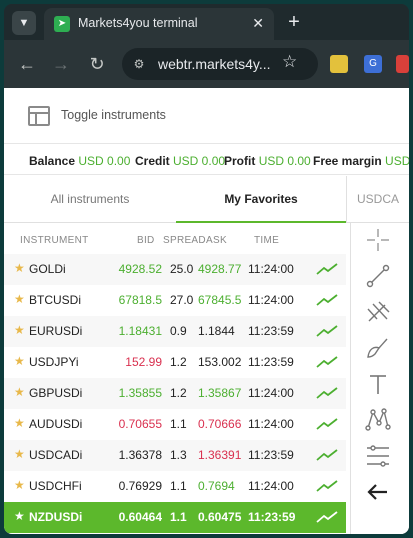 This screenshot has width=413, height=538. Describe the element at coordinates (184, 240) in the screenshot. I see `col-spread: SPREAD` at that location.